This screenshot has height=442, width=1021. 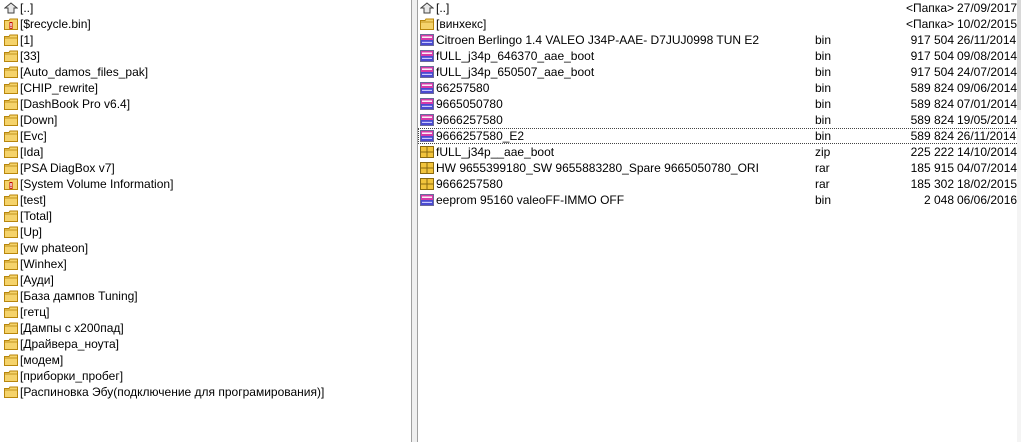 What do you see at coordinates (205, 360) in the screenshot?
I see `left-file-row: [модем]` at bounding box center [205, 360].